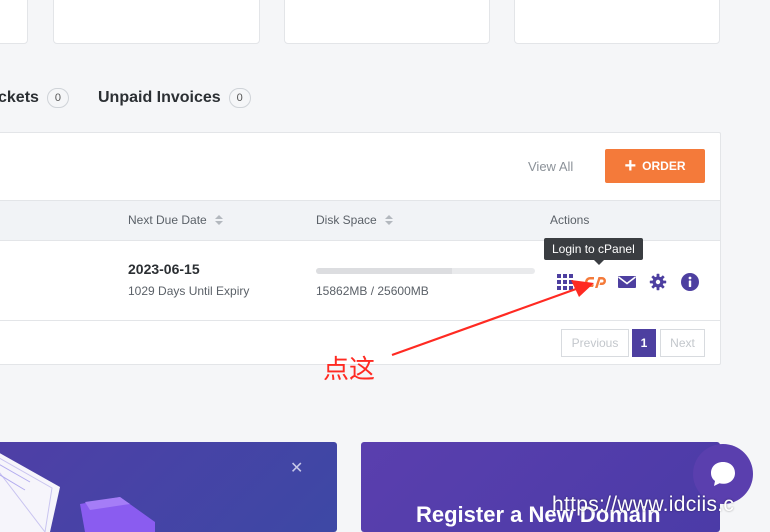 This screenshot has width=770, height=532. I want to click on promo-illustration, so click(77, 492).